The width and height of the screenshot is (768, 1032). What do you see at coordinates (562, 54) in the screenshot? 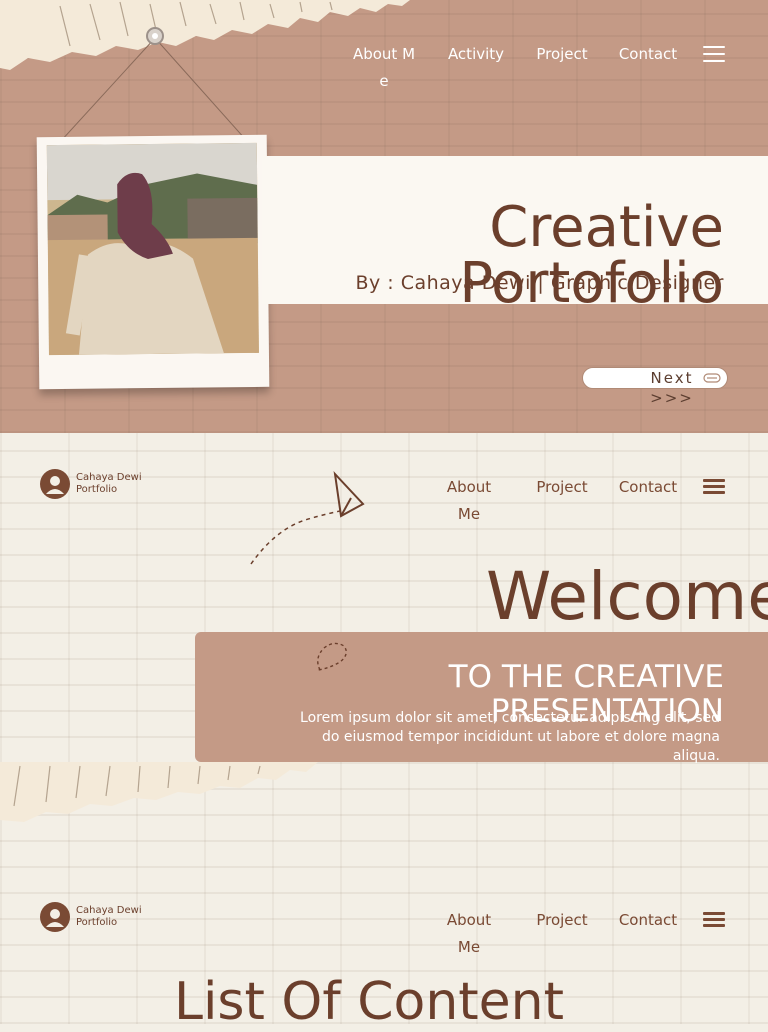
I see `nav-project: Project` at bounding box center [562, 54].